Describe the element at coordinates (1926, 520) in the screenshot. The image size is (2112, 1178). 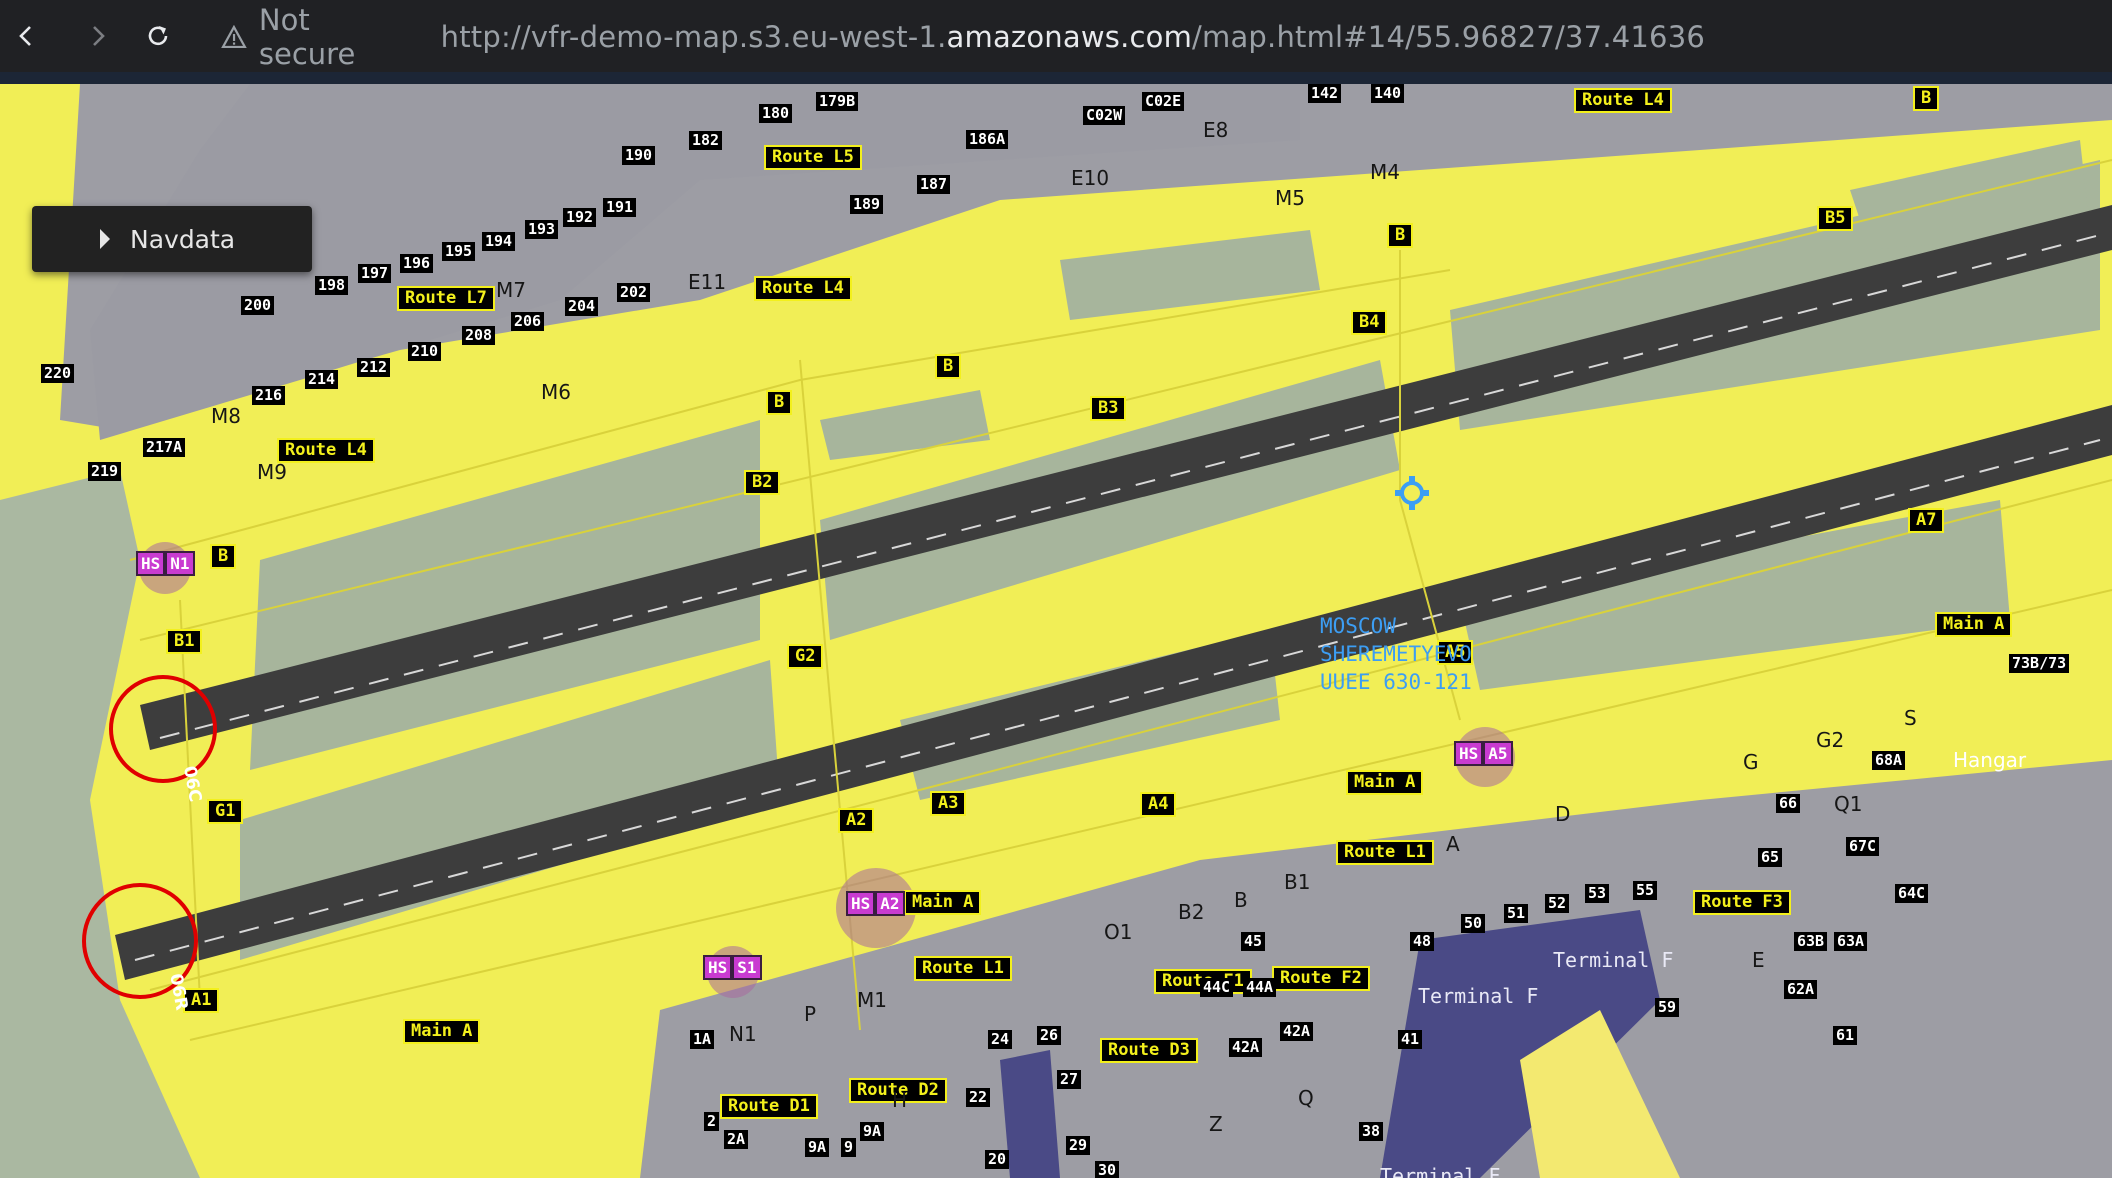
I see `sign-a7: A7` at that location.